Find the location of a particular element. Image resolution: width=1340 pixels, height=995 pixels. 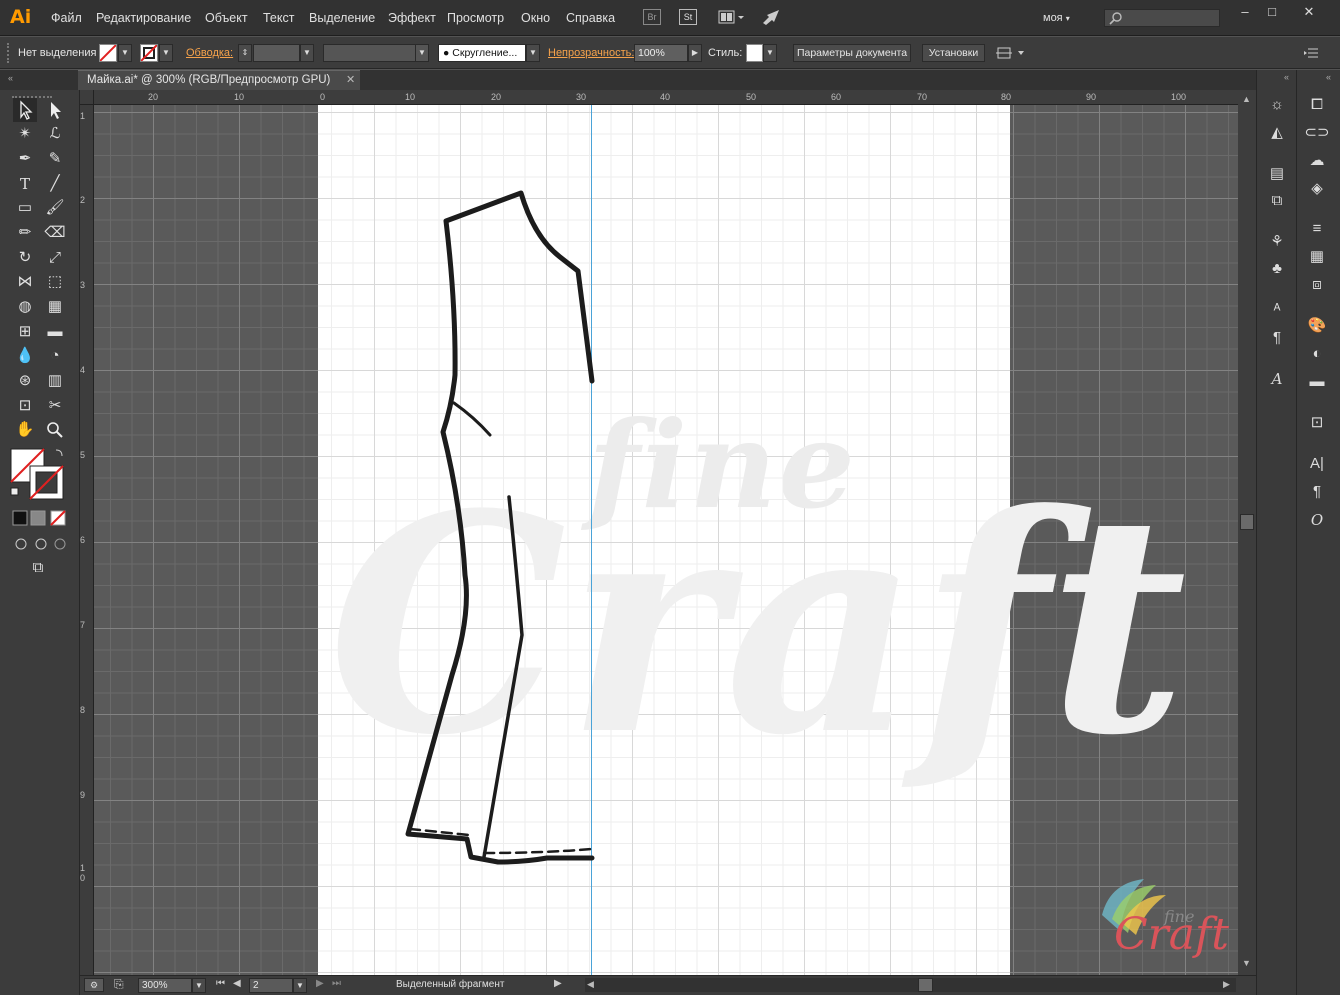

artboard-number-field: 2 is located at coordinates (271, 985).